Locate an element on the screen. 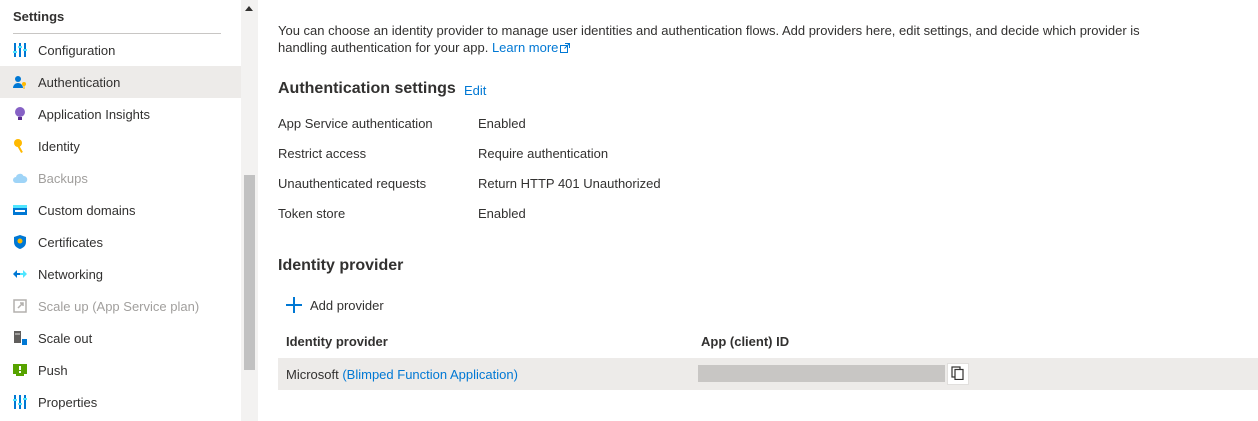 The height and width of the screenshot is (421, 1258). copy-button is located at coordinates (958, 374).